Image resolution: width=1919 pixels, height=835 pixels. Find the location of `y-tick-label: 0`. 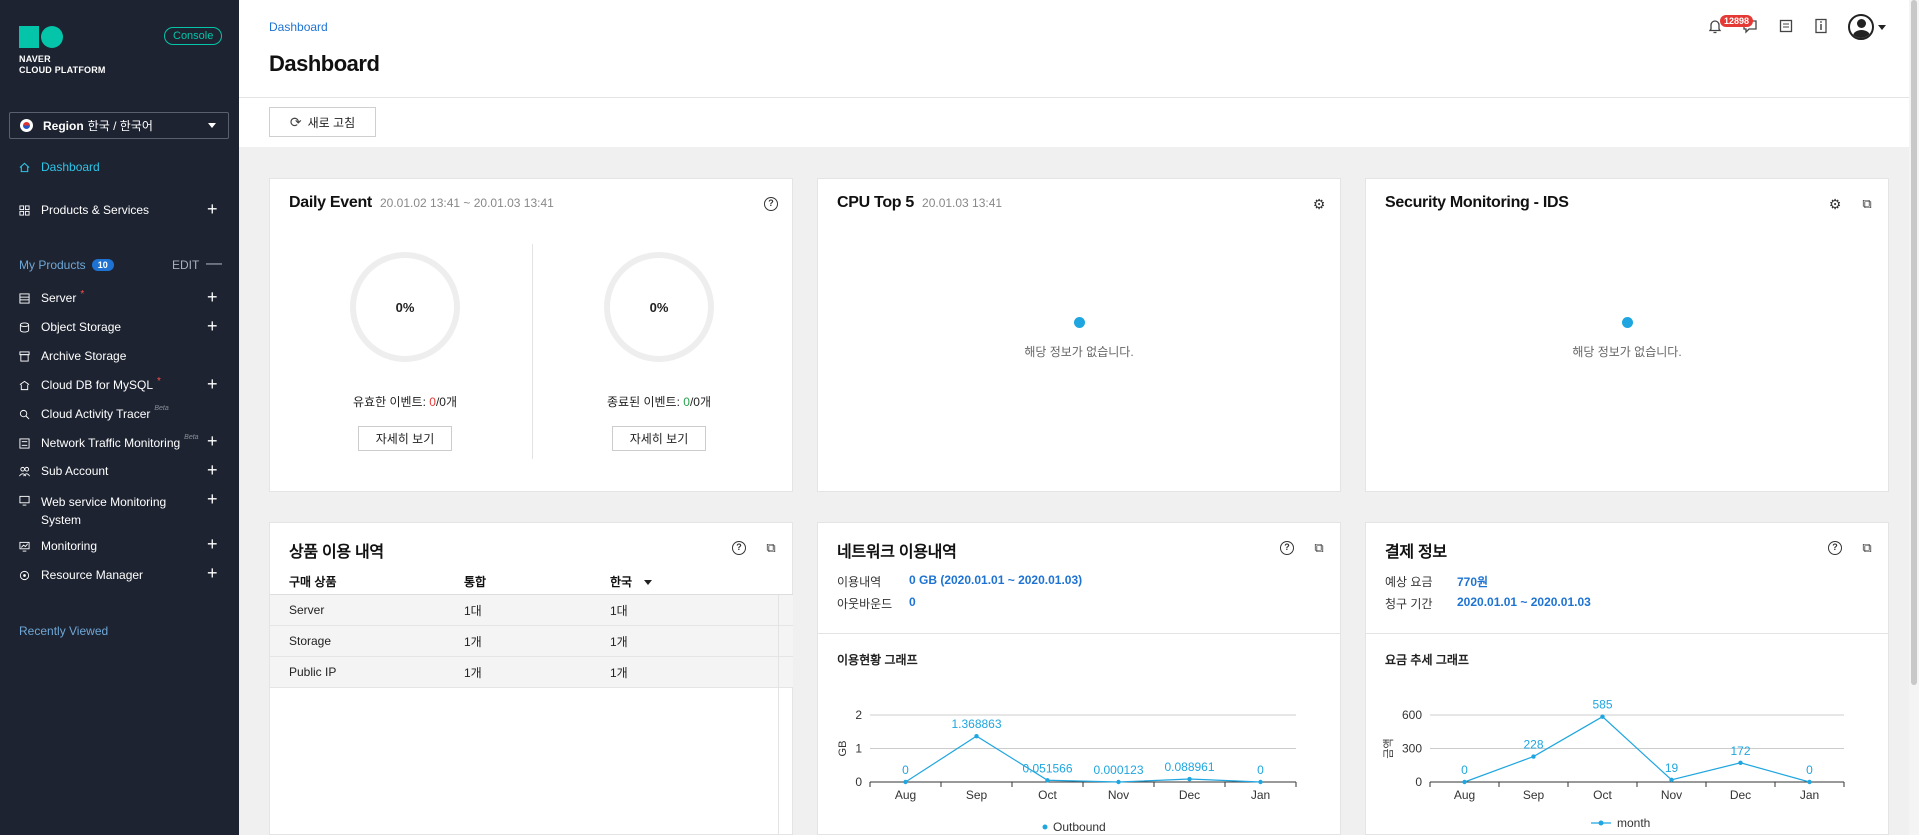

y-tick-label: 0 is located at coordinates (1418, 782).